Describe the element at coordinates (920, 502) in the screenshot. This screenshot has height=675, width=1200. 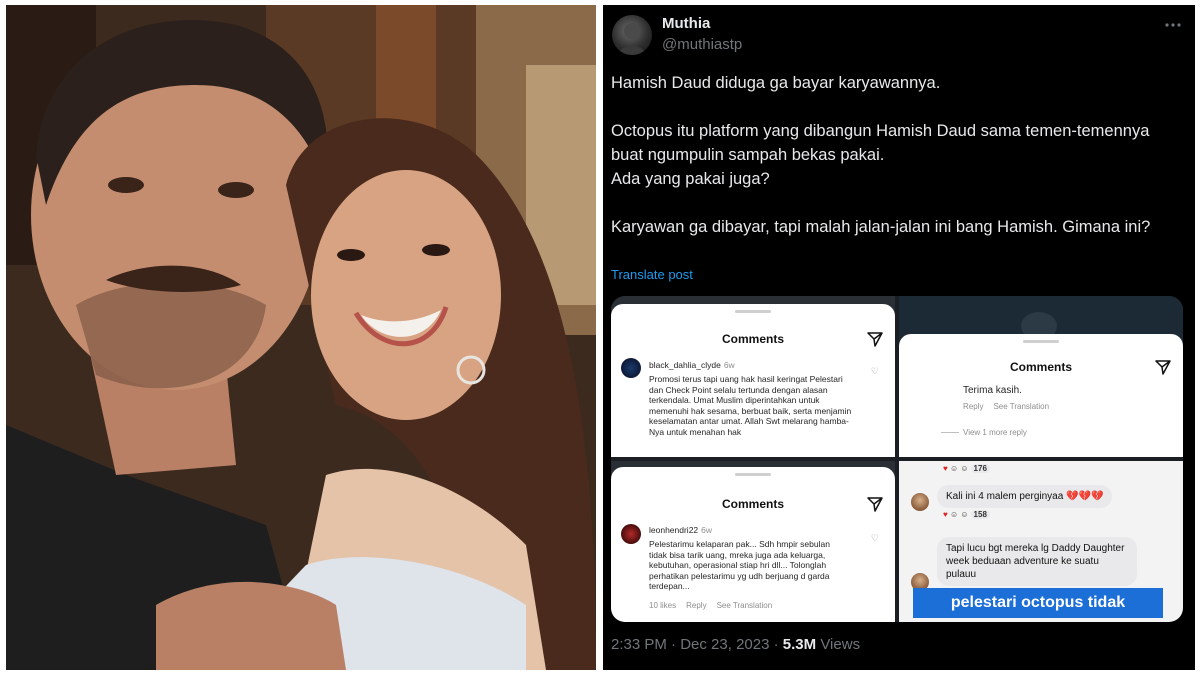
I see `sender-avatar` at that location.